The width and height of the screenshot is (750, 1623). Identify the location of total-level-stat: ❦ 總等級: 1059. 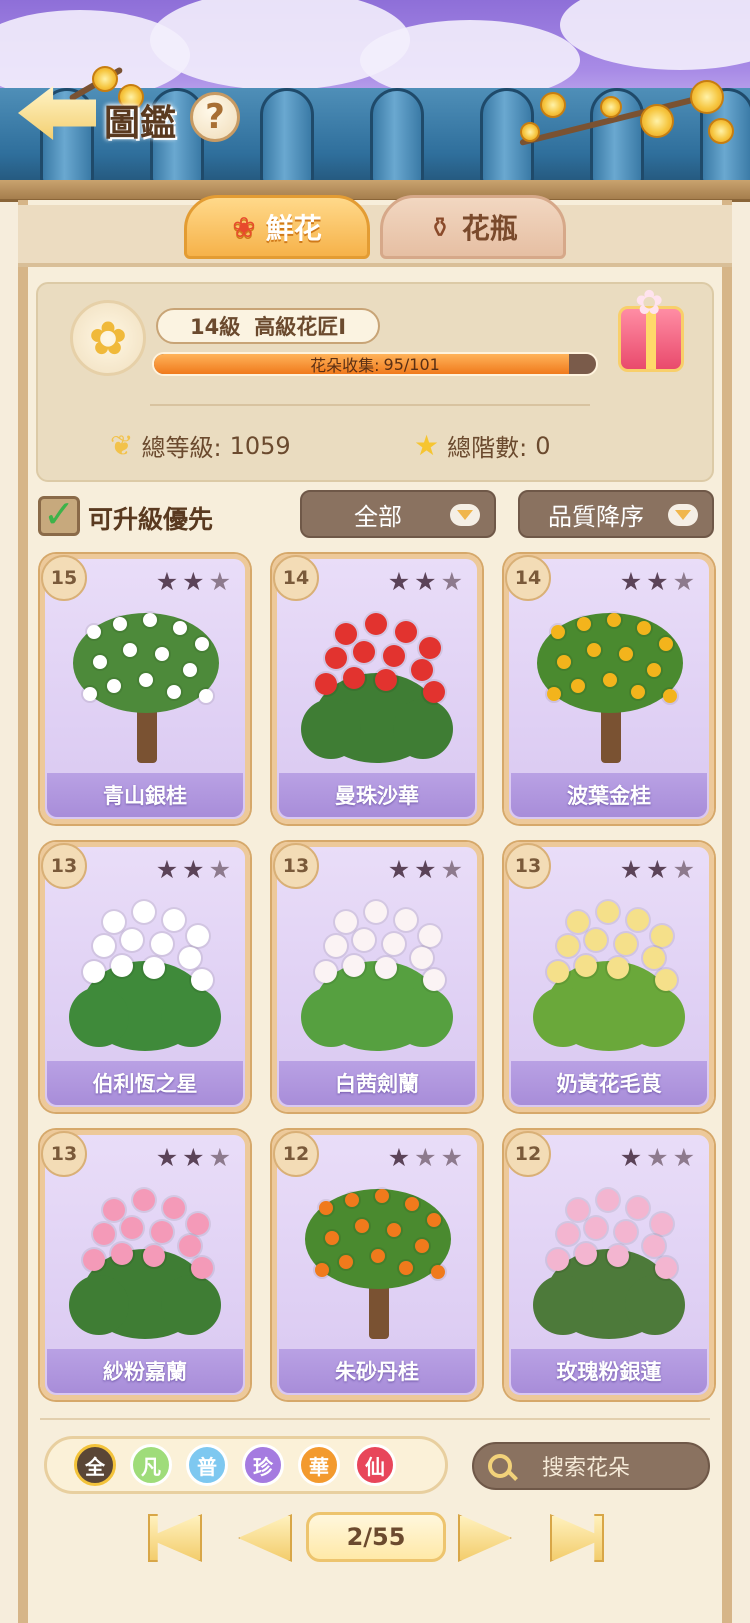
(200, 445).